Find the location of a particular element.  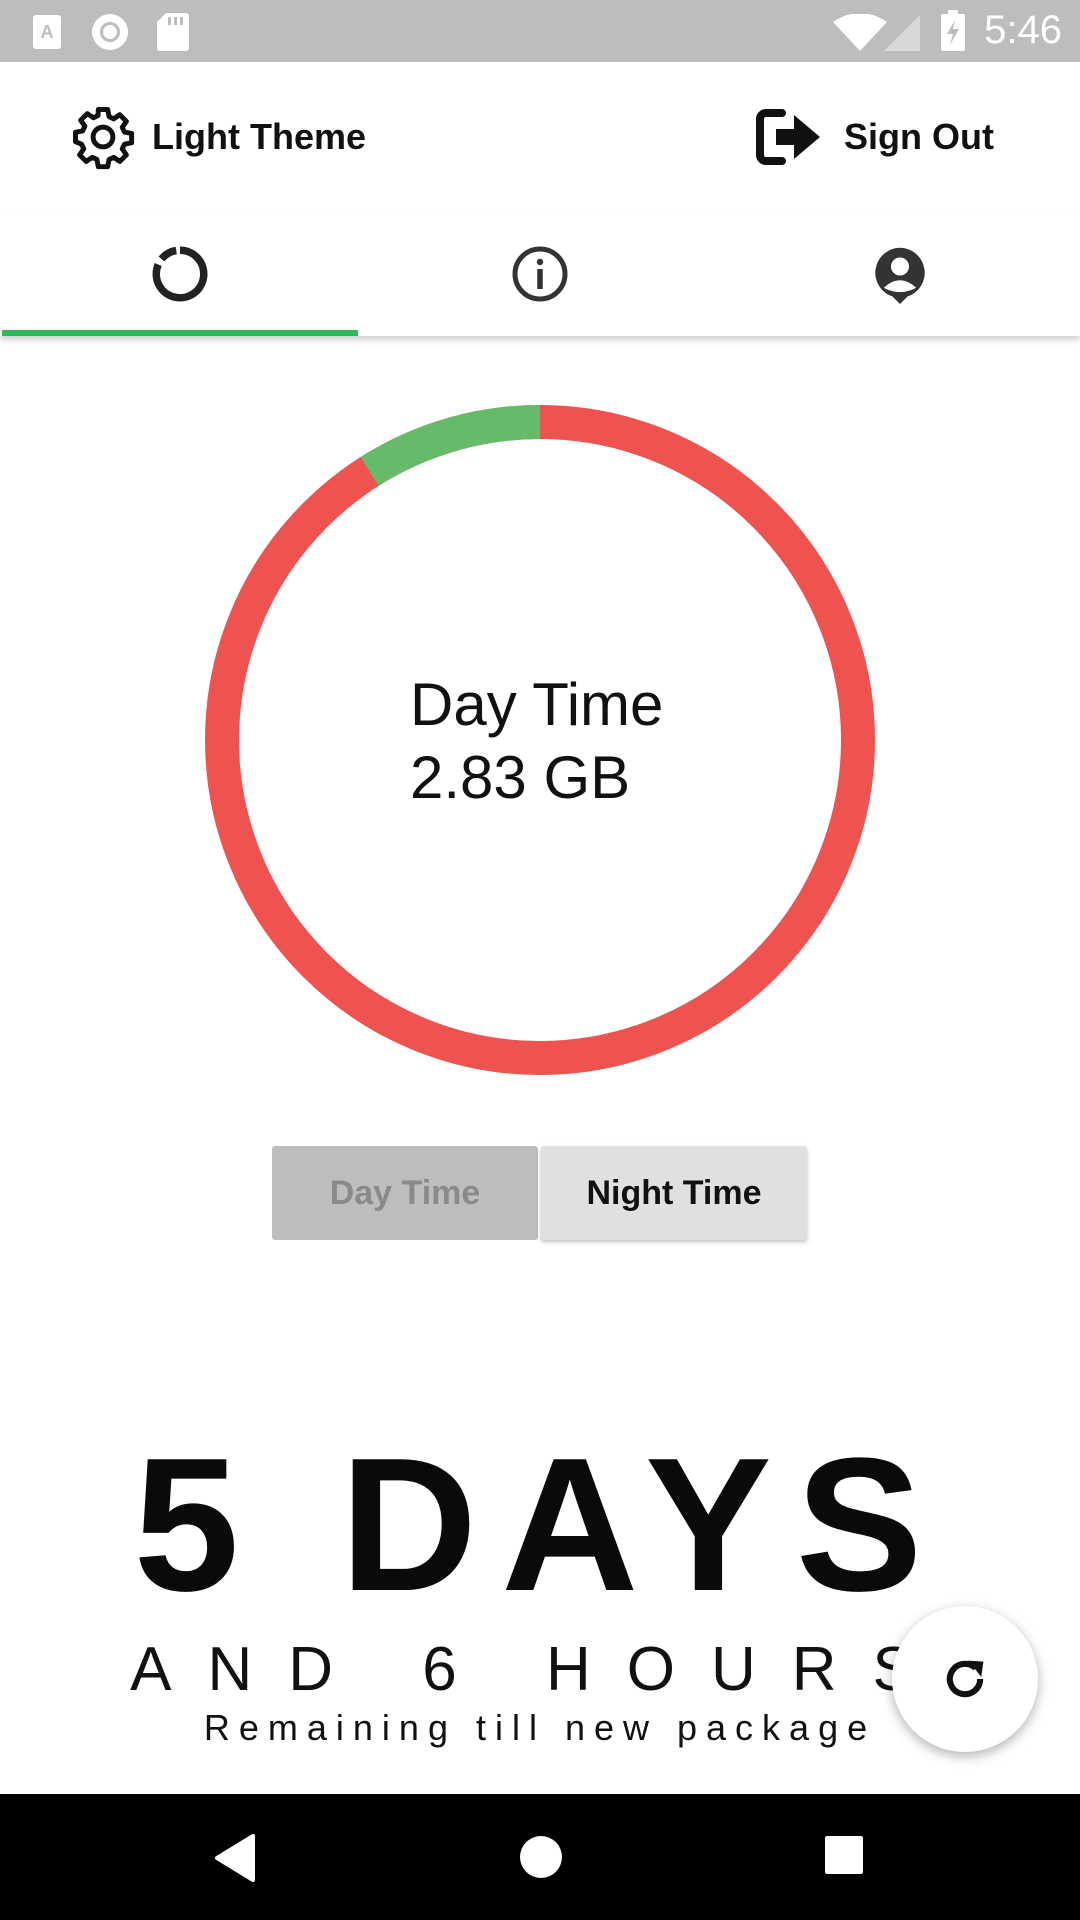

theme-toggle-button: Light Theme is located at coordinates (218, 137).